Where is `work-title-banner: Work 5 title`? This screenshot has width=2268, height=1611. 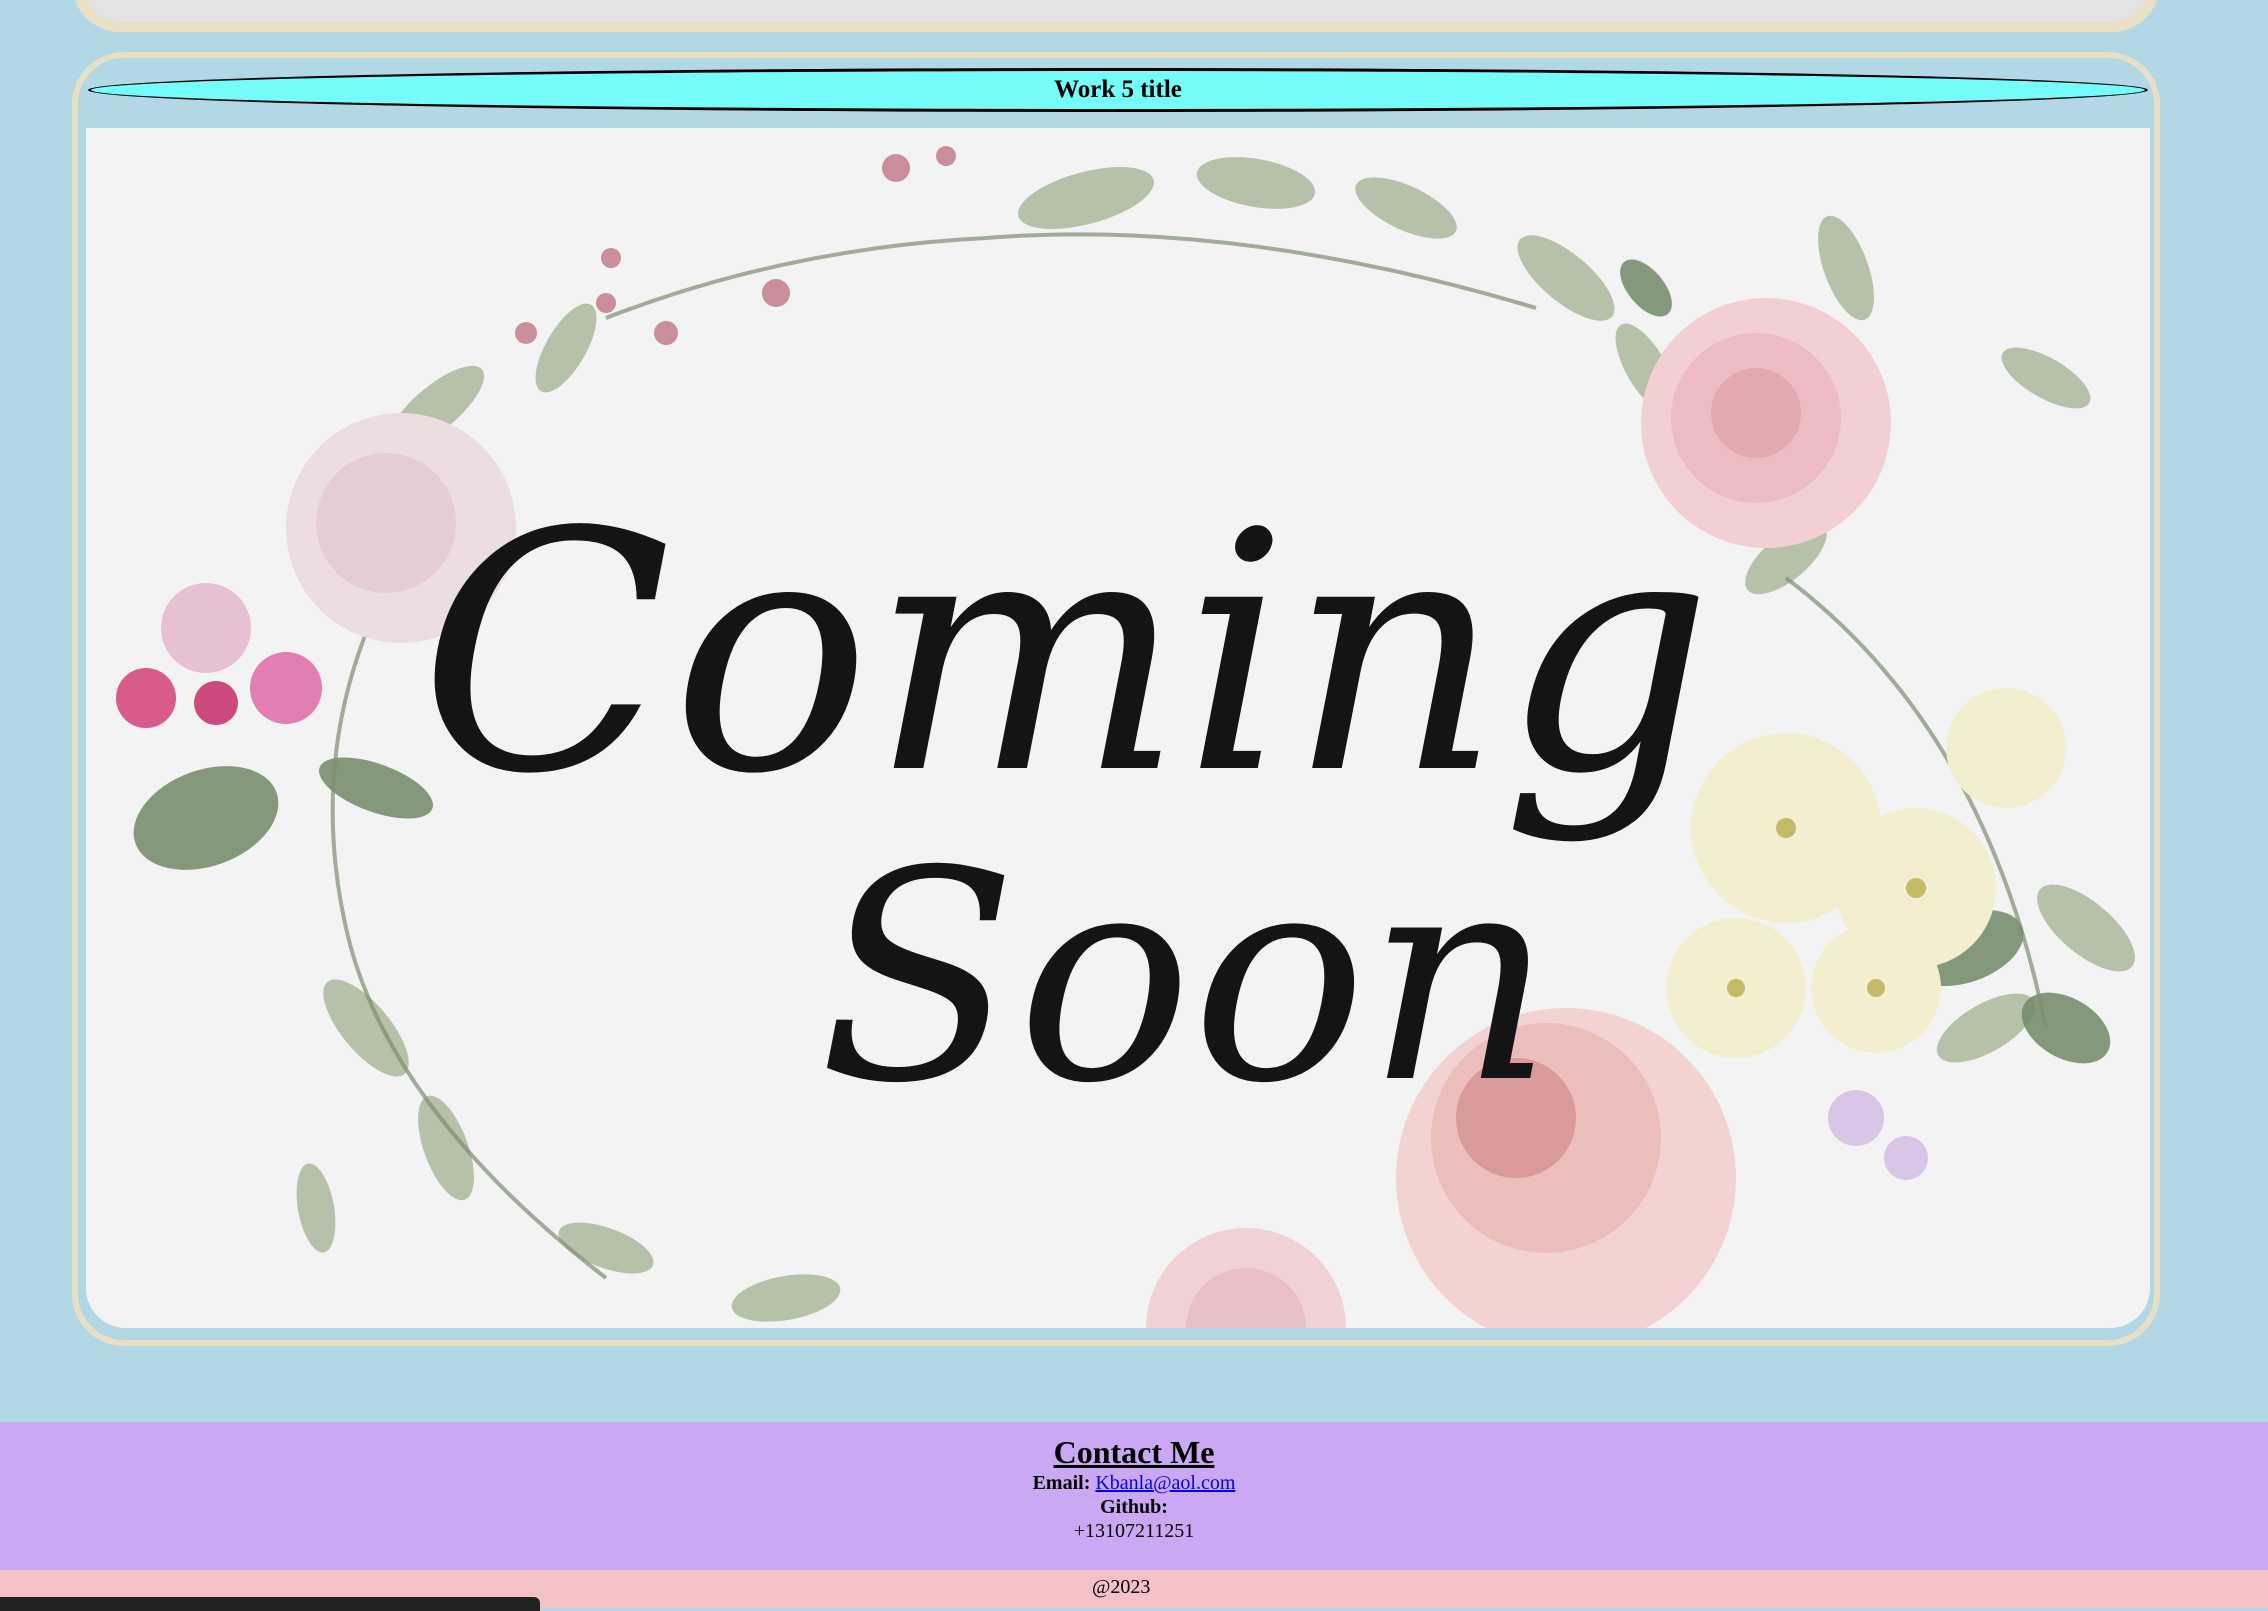
work-title-banner: Work 5 title is located at coordinates (1118, 90).